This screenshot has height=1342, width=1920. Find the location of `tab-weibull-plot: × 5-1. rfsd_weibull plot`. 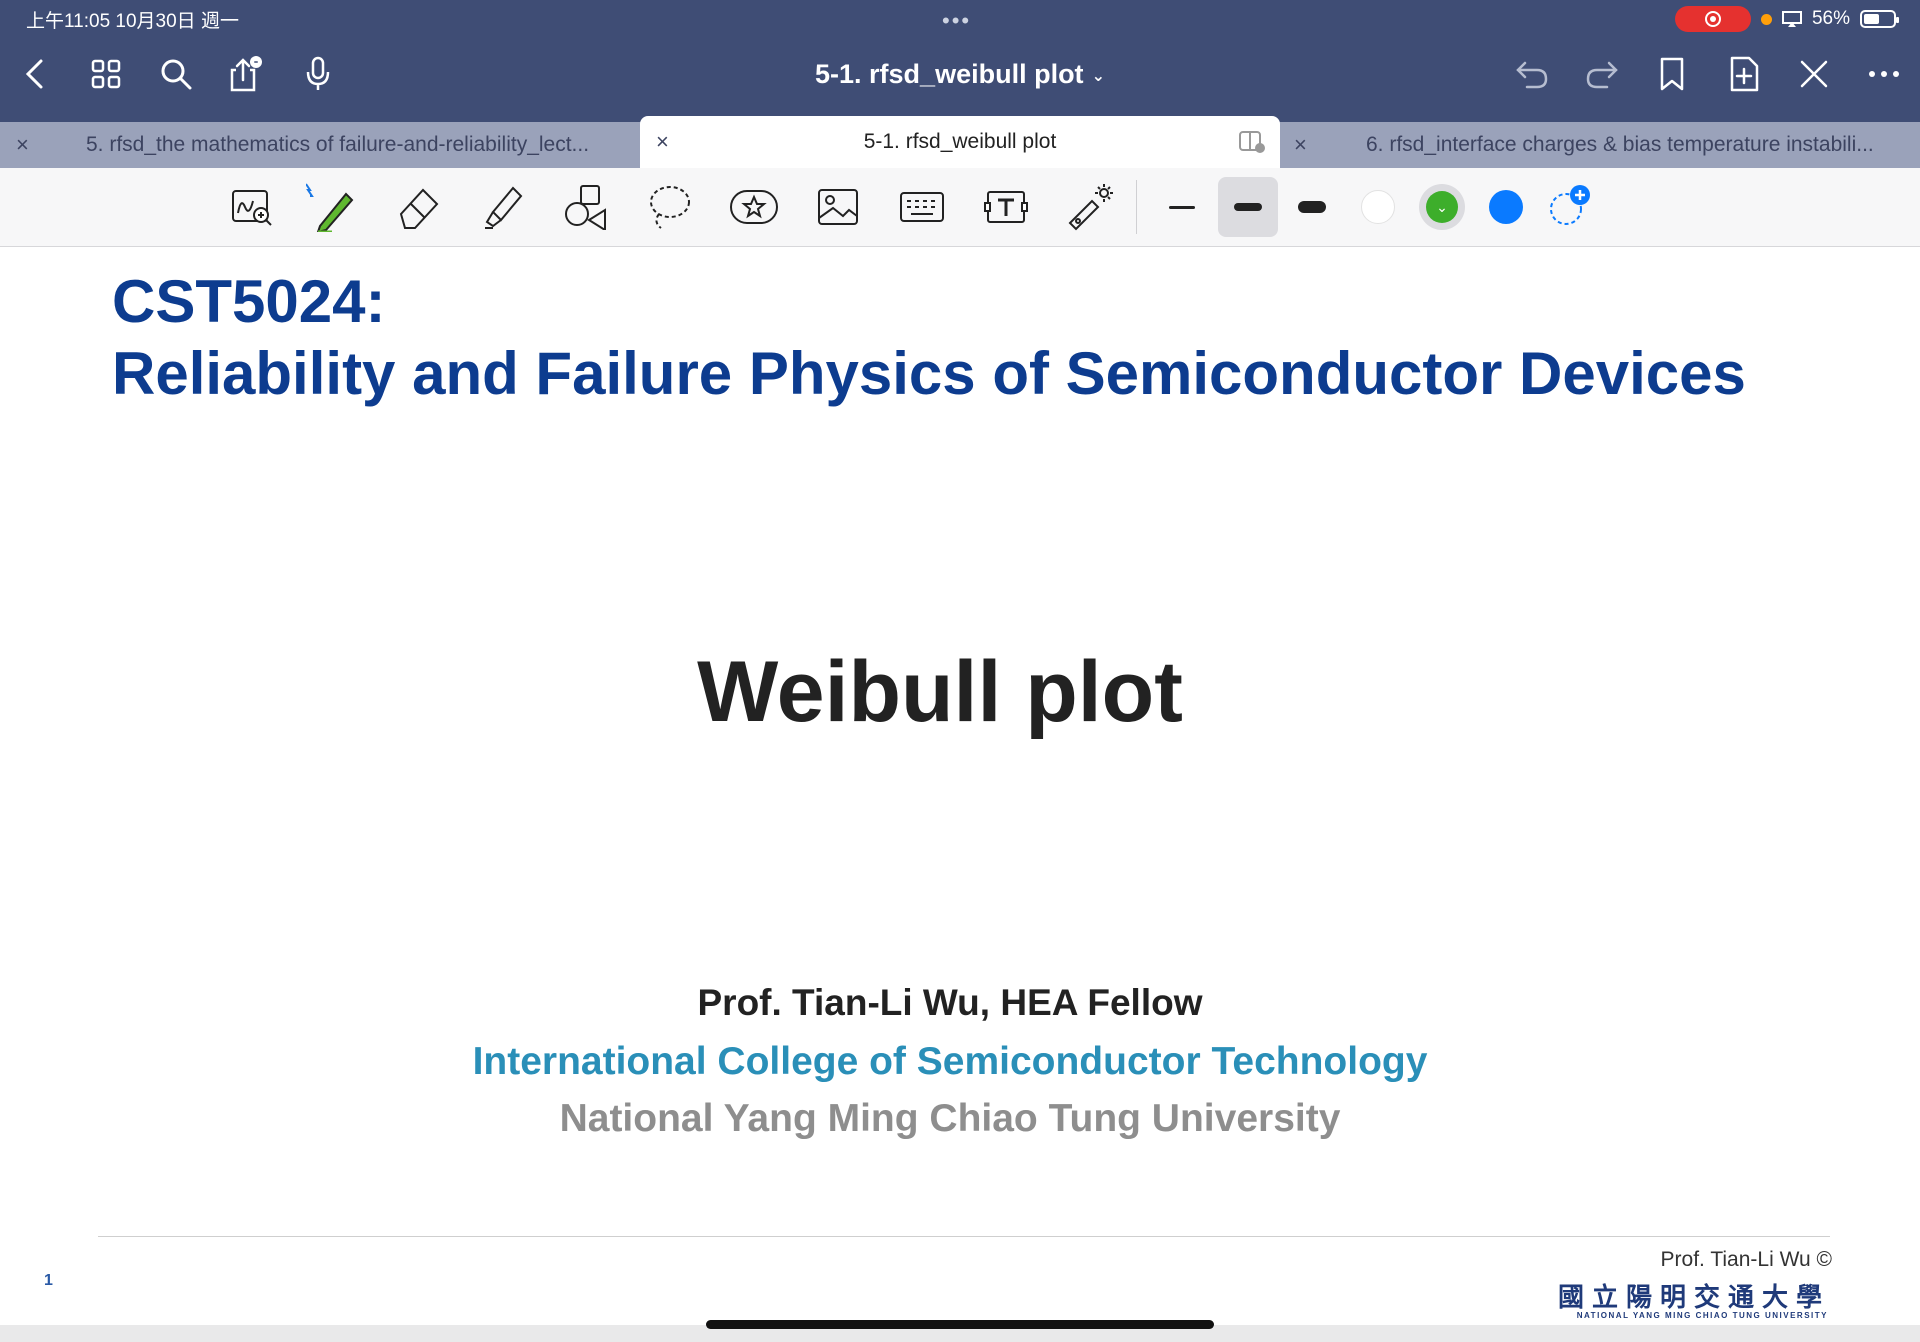

tab-weibull-plot: × 5-1. rfsd_weibull plot is located at coordinates (960, 142).